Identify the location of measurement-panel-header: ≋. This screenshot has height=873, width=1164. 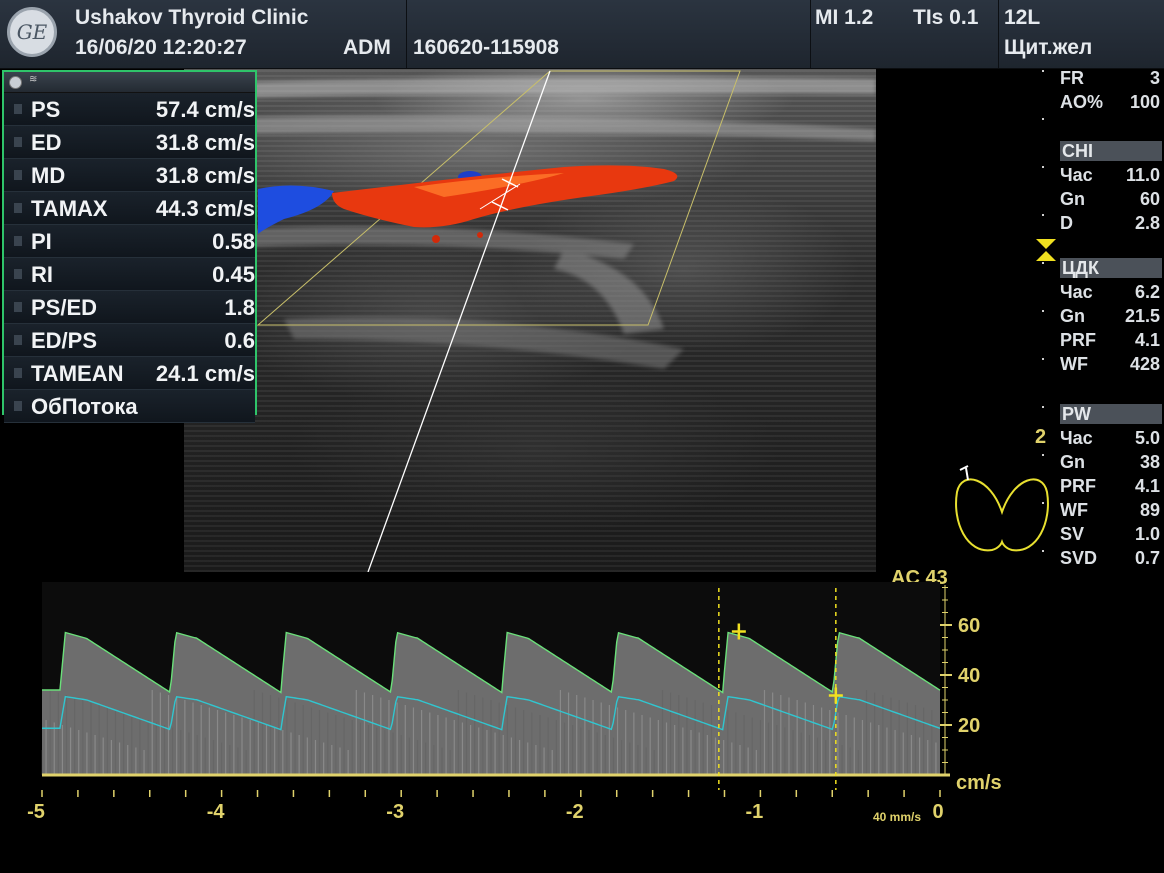
(129, 82).